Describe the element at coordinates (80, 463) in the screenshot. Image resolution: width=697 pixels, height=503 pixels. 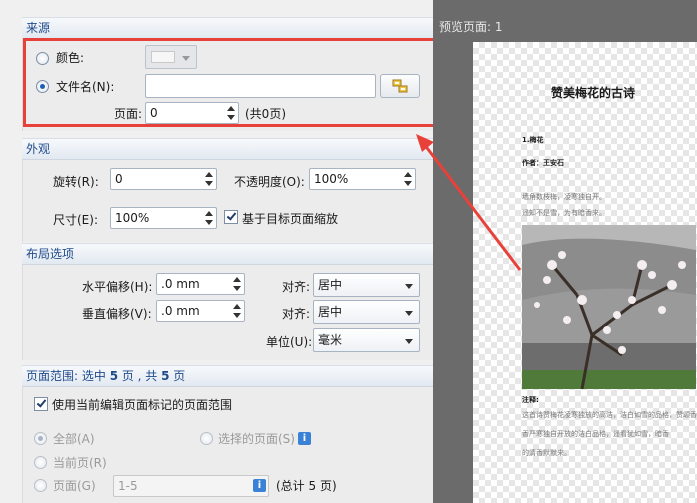
I see `current-page-label: 当前页(R)` at that location.